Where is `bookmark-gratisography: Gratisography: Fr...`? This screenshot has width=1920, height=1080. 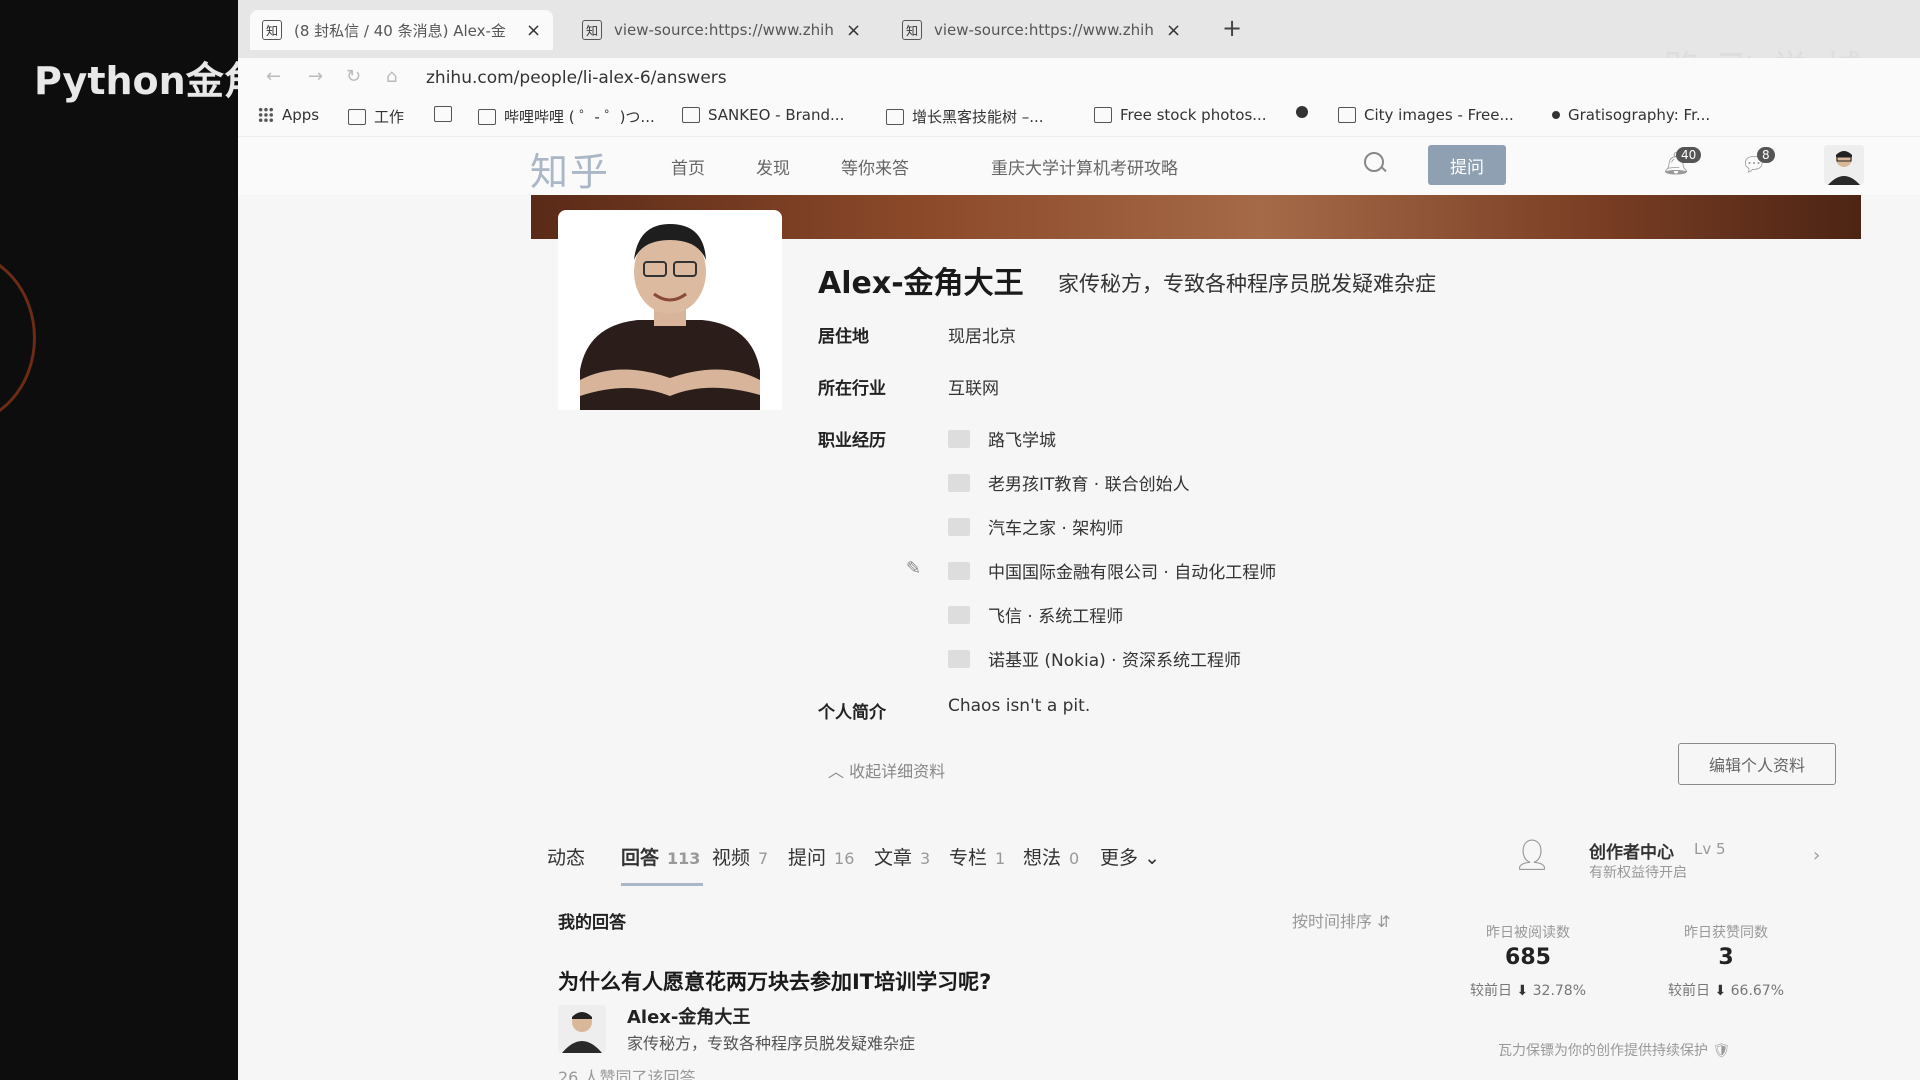 bookmark-gratisography: Gratisography: Fr... is located at coordinates (1631, 115).